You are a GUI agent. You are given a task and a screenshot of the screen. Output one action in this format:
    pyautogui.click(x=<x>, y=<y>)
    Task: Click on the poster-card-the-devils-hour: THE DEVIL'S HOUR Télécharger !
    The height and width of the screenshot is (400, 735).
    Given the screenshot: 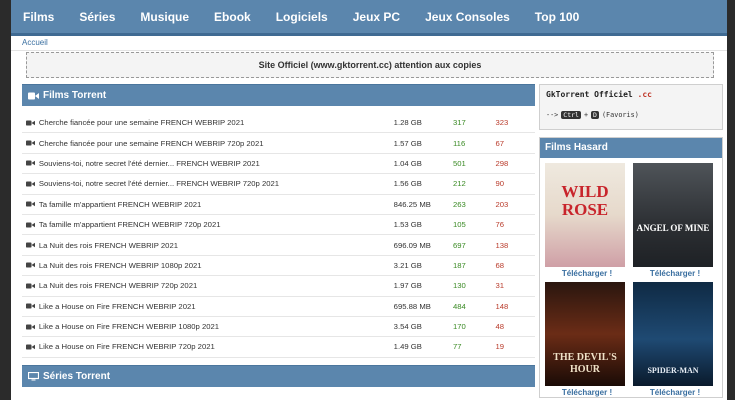 What is the action you would take?
    pyautogui.click(x=587, y=339)
    